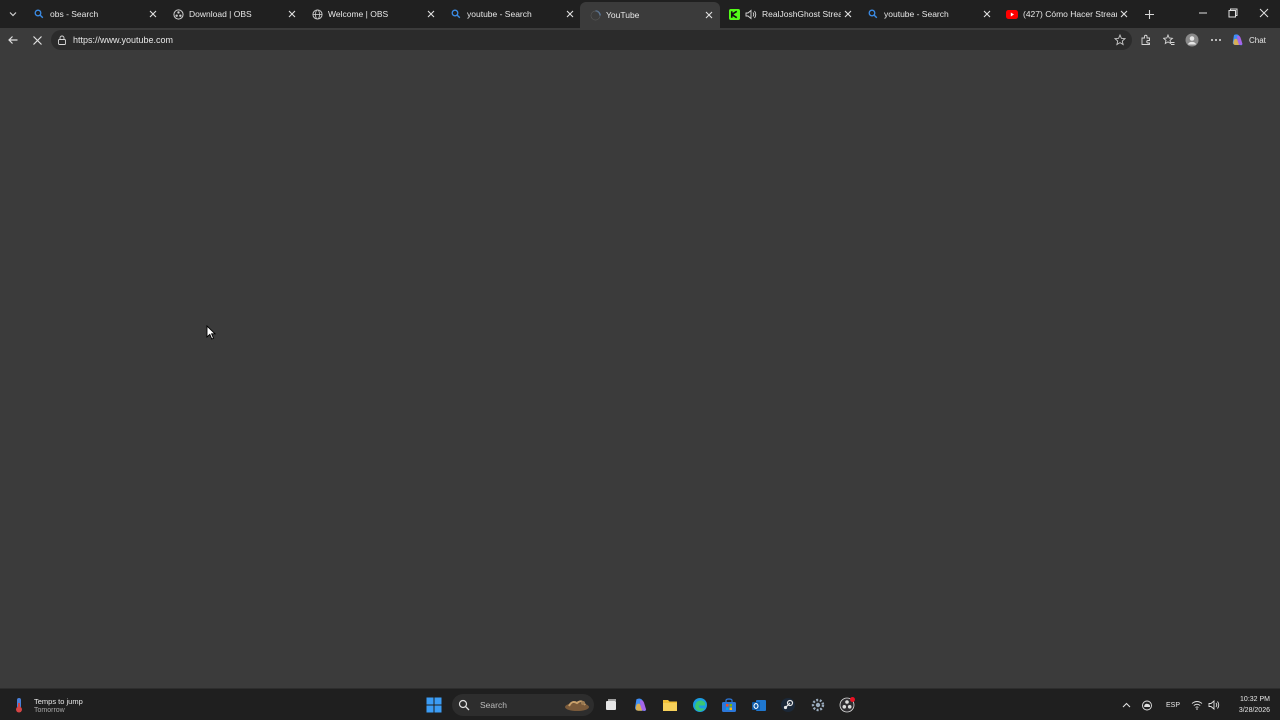 This screenshot has height=720, width=1280. I want to click on file-explorer-icon, so click(670, 705).